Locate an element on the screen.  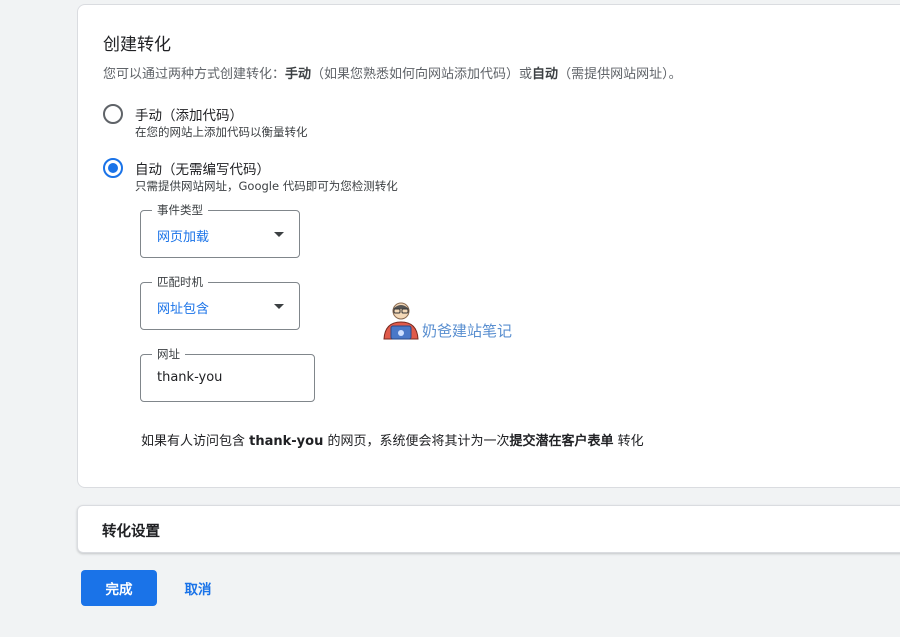
url-label: 网址 is located at coordinates (168, 354).